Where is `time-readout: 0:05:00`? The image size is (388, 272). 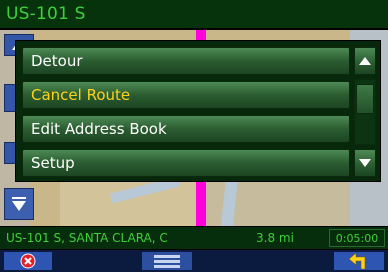 time-readout: 0:05:00 is located at coordinates (357, 238).